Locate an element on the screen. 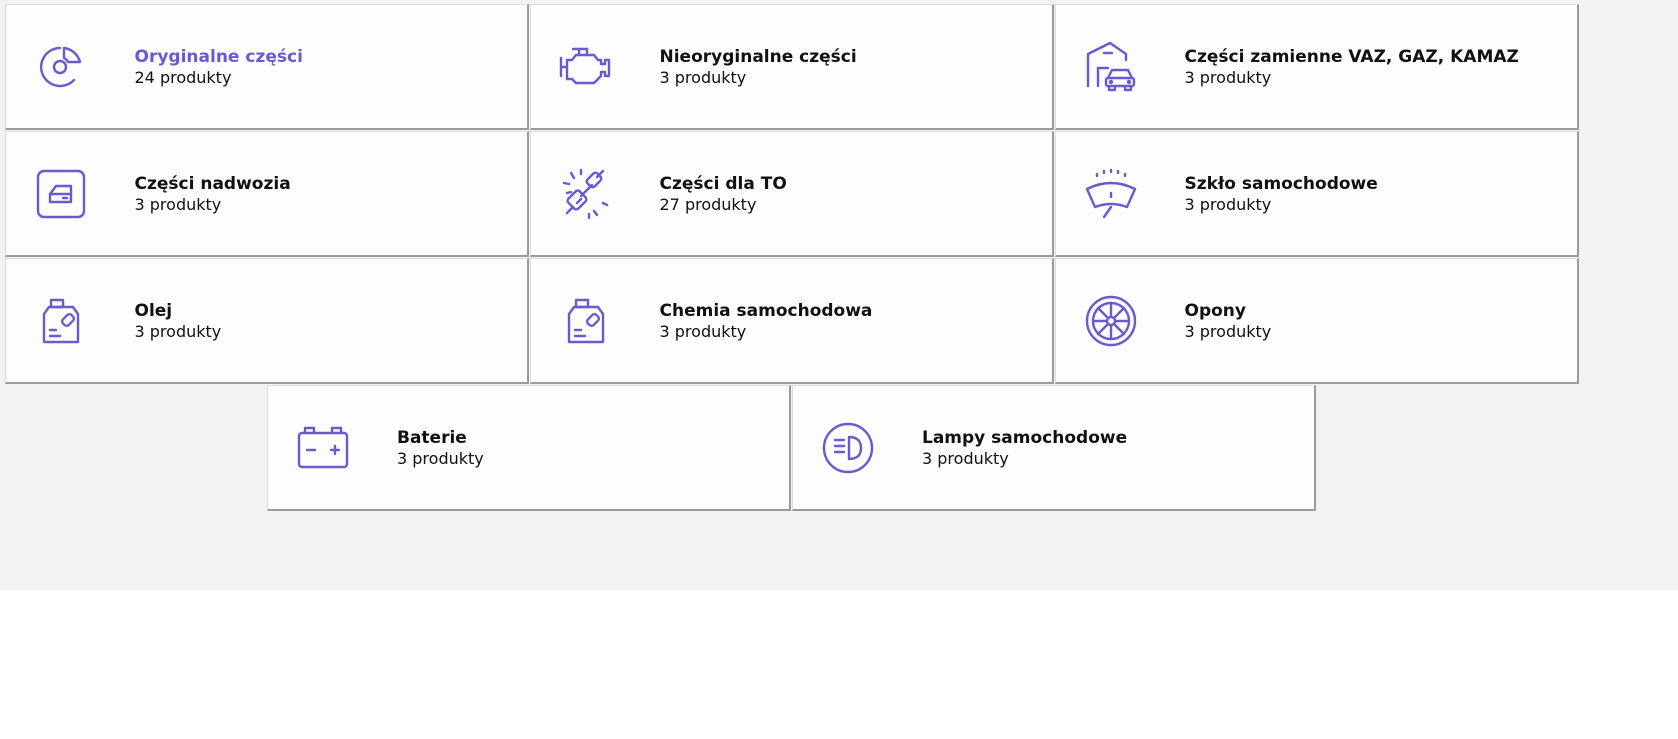 The width and height of the screenshot is (1678, 739). category-card-chemia-samochodowa: Chemia samochodowa 3 produkty is located at coordinates (791, 321).